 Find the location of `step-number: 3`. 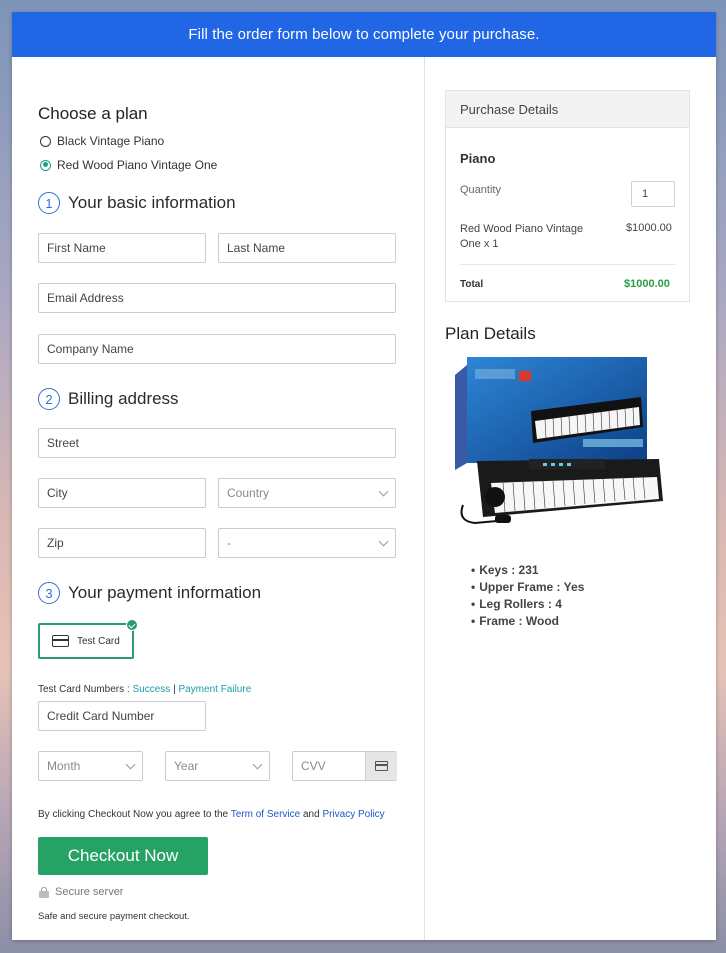

step-number: 3 is located at coordinates (49, 593).